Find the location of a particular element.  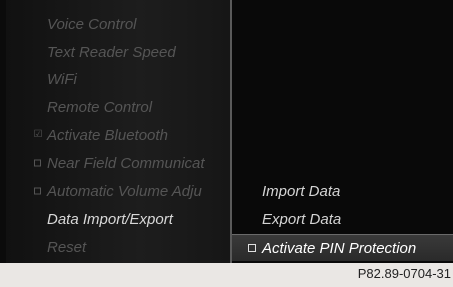

menu-item-label: WiFi is located at coordinates (62, 79).